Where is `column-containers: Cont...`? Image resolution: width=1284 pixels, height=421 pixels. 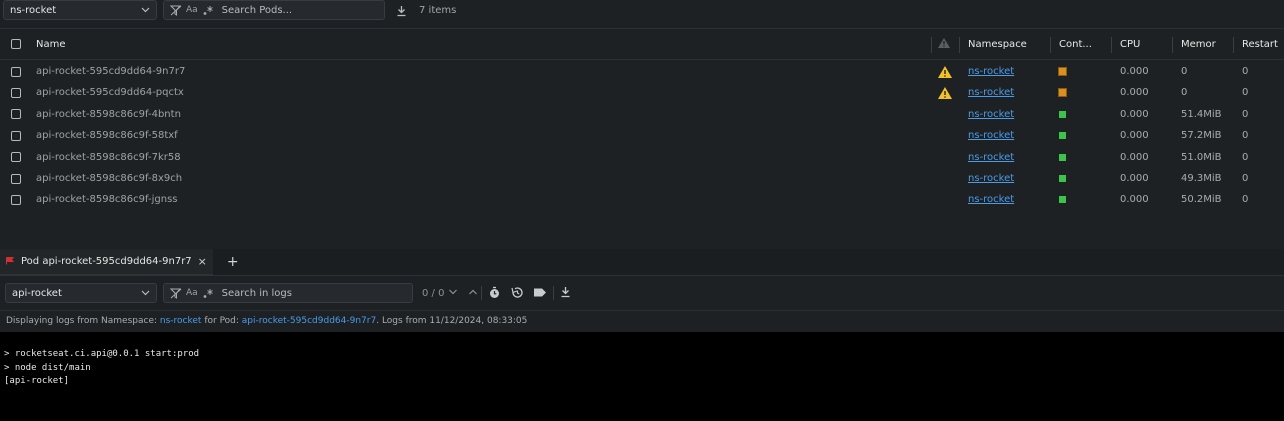 column-containers: Cont... is located at coordinates (1075, 44).